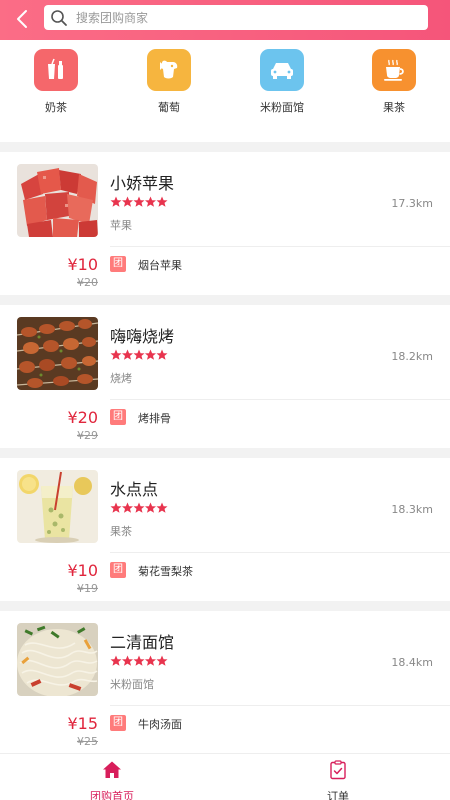 The image size is (450, 800). I want to click on deal-price: ¥15, so click(82, 723).